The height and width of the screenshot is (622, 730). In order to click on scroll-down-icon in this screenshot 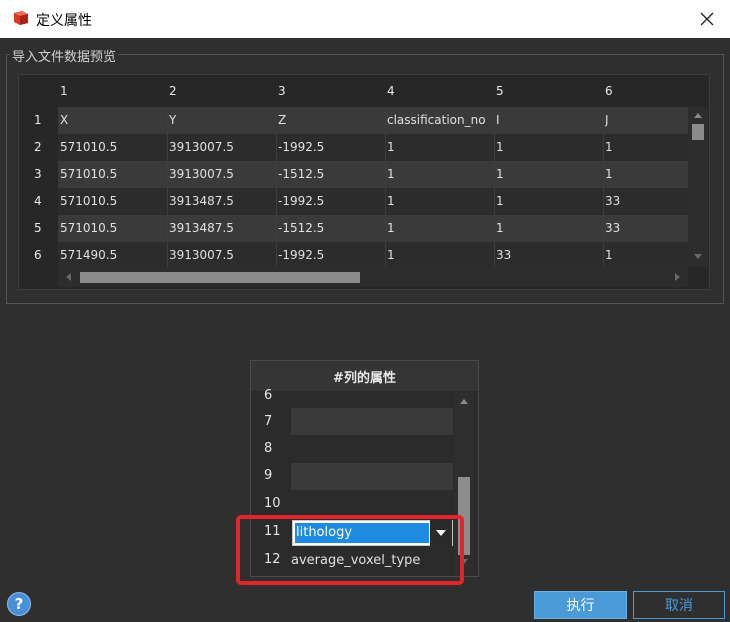, I will do `click(698, 257)`.